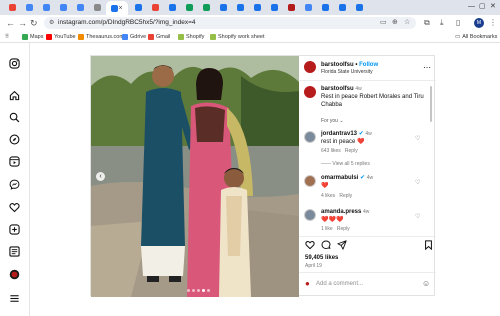  Describe the element at coordinates (14, 161) in the screenshot. I see `reels-icon` at that location.